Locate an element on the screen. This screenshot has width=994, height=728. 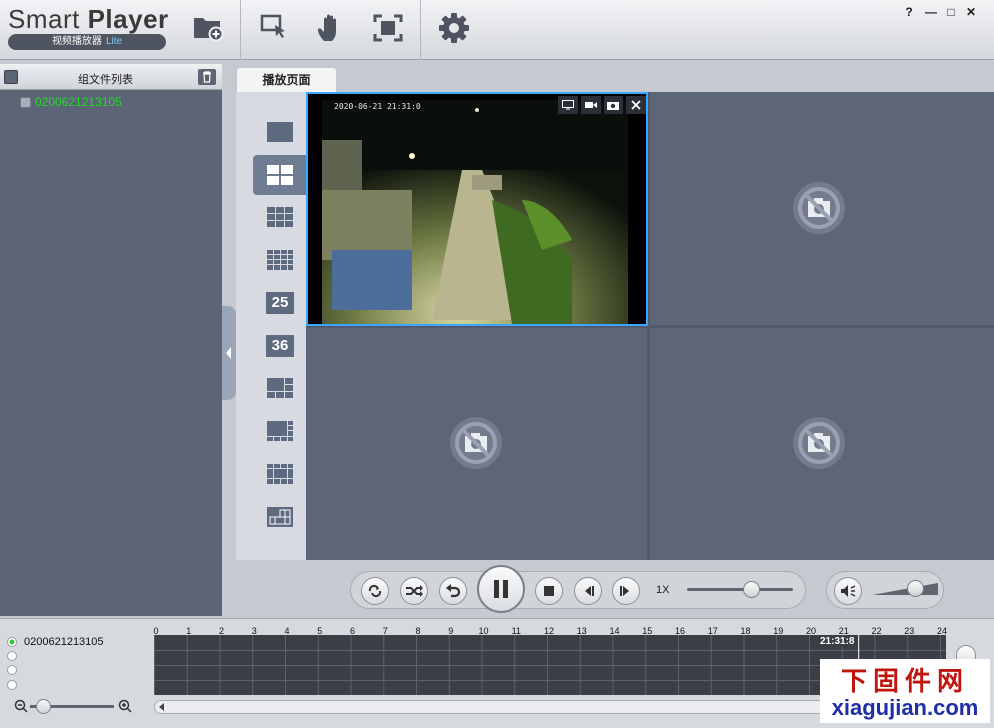
record-button is located at coordinates (590, 105).